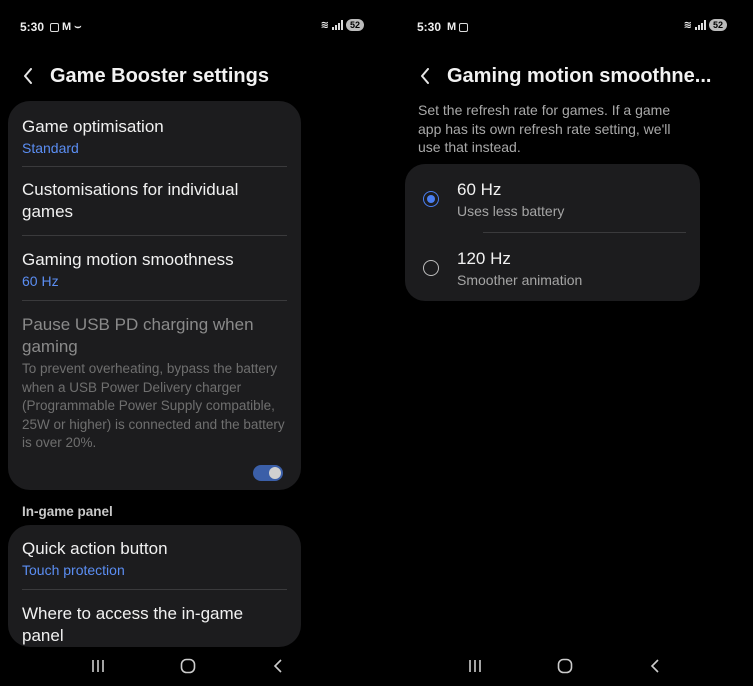 The height and width of the screenshot is (686, 753). I want to click on option-sub: Smoother animation, so click(520, 279).